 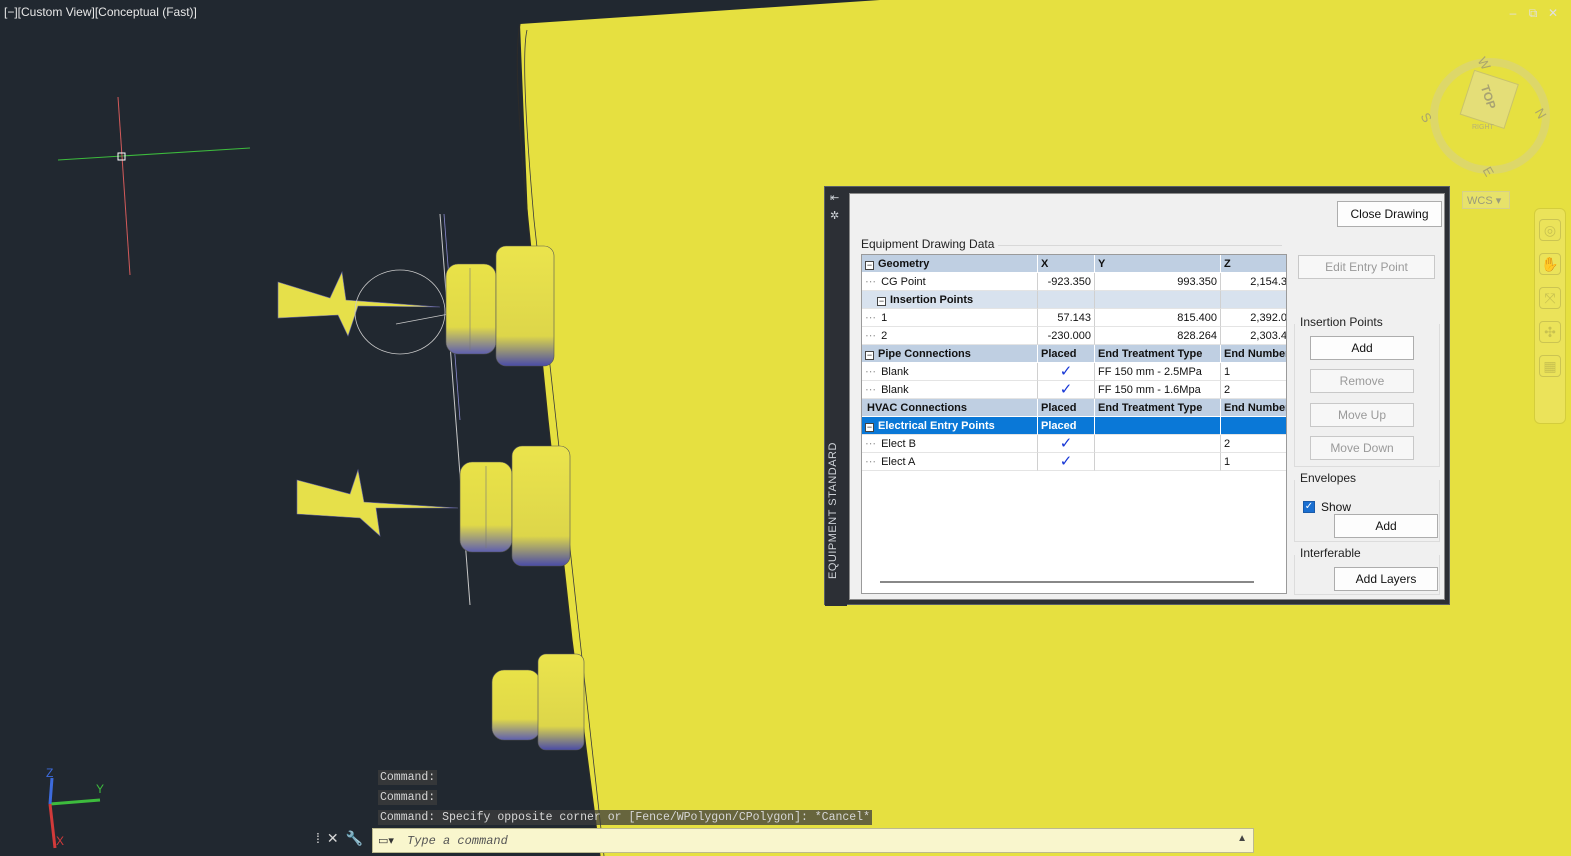 What do you see at coordinates (1550, 298) in the screenshot?
I see `zoom-extents-icon: ⤧` at bounding box center [1550, 298].